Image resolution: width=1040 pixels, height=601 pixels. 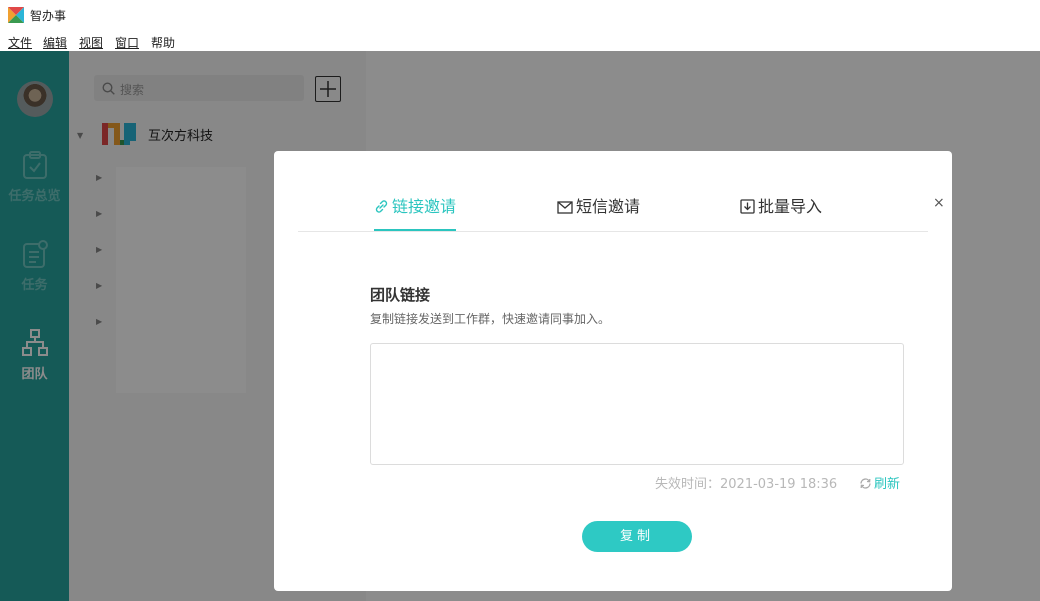 What do you see at coordinates (55, 42) in the screenshot?
I see `menu-edit: 编辑` at bounding box center [55, 42].